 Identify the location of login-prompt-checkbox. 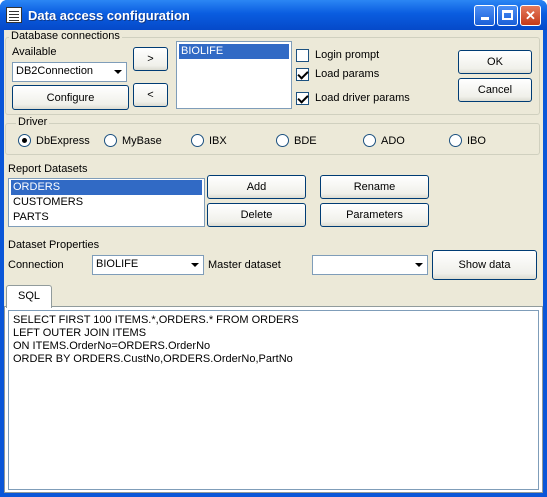
(302, 55).